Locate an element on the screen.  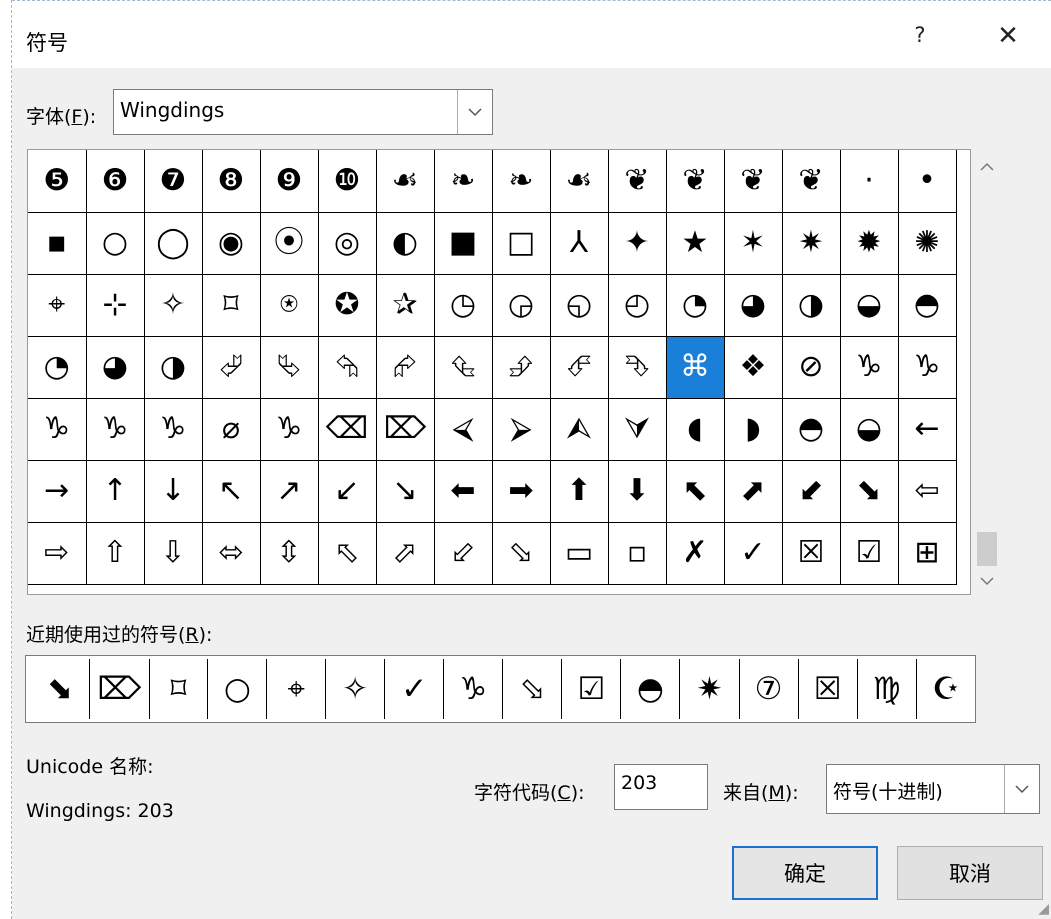
symbol-cell: · is located at coordinates (869, 181).